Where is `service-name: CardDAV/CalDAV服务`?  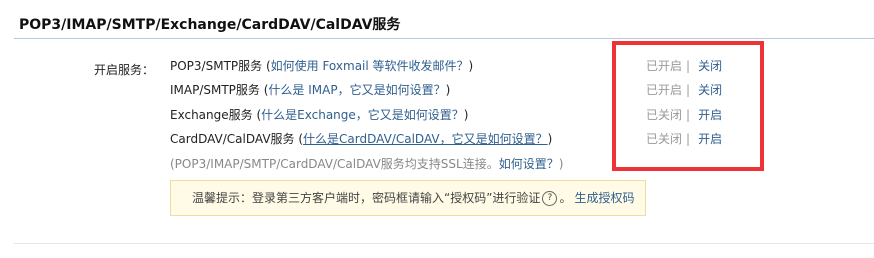
service-name: CardDAV/CalDAV服务 is located at coordinates (232, 139).